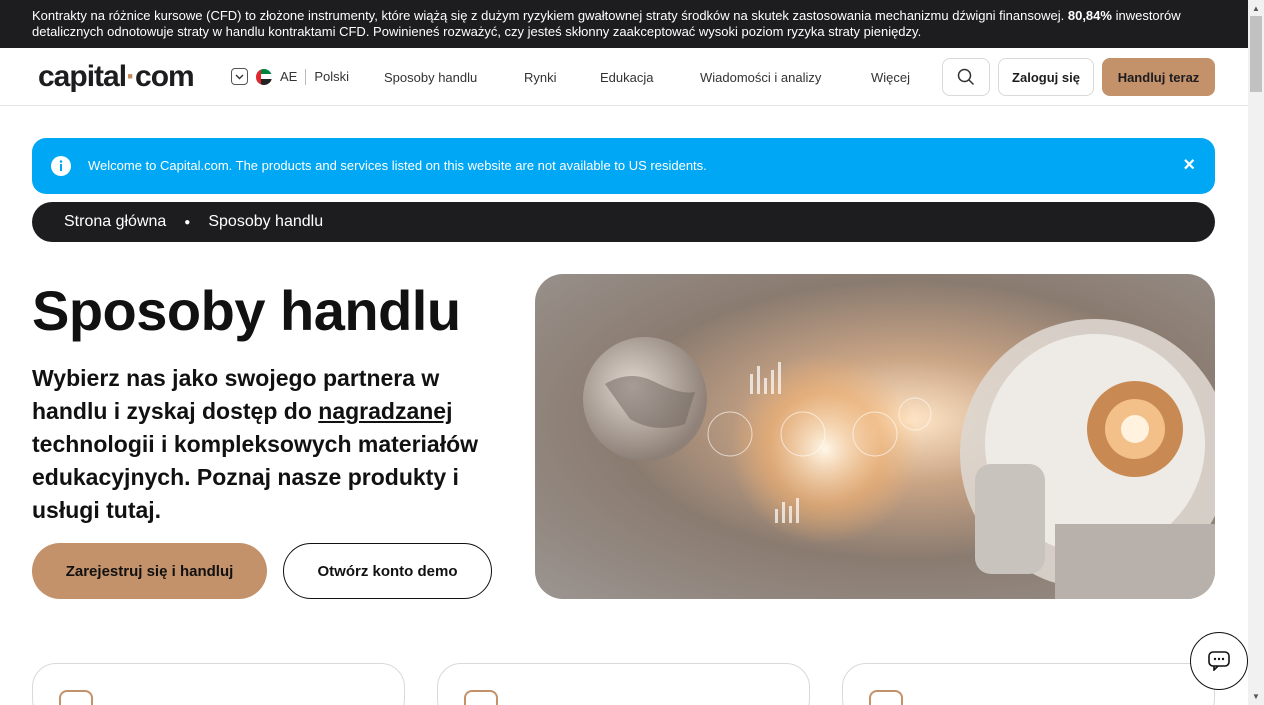 The image size is (1264, 705). Describe the element at coordinates (82, 76) in the screenshot. I see `logo-text-left: capital` at that location.